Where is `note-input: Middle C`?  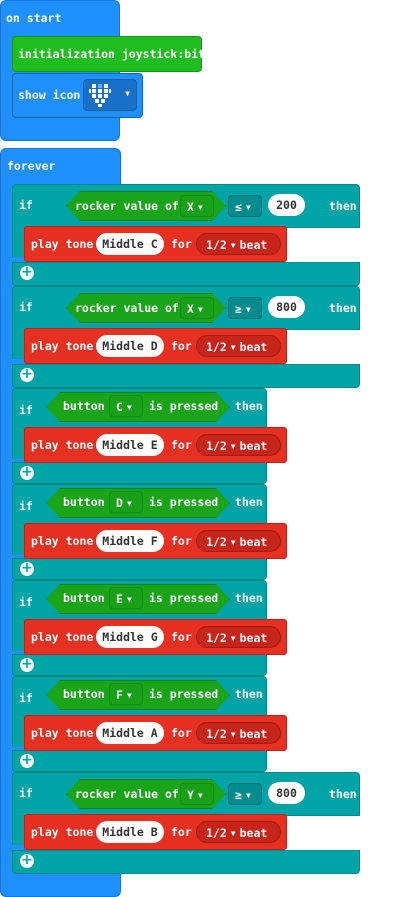
note-input: Middle C is located at coordinates (130, 244).